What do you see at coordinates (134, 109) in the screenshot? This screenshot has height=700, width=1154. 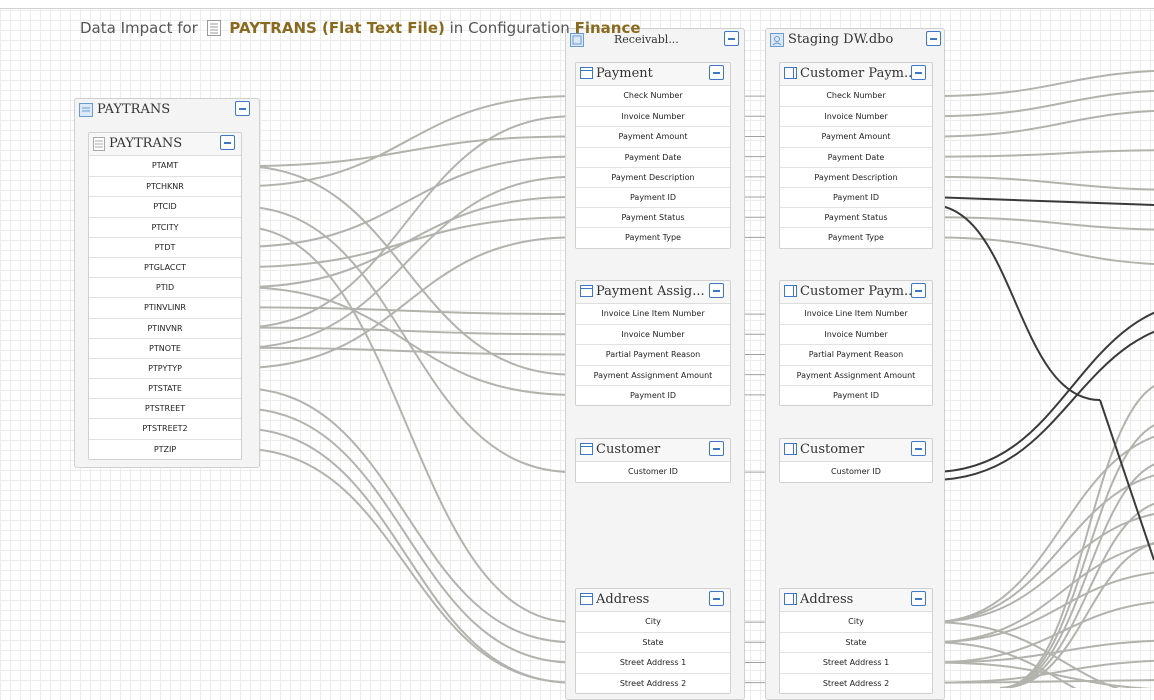 I see `source-group-label: PAYTRANS` at bounding box center [134, 109].